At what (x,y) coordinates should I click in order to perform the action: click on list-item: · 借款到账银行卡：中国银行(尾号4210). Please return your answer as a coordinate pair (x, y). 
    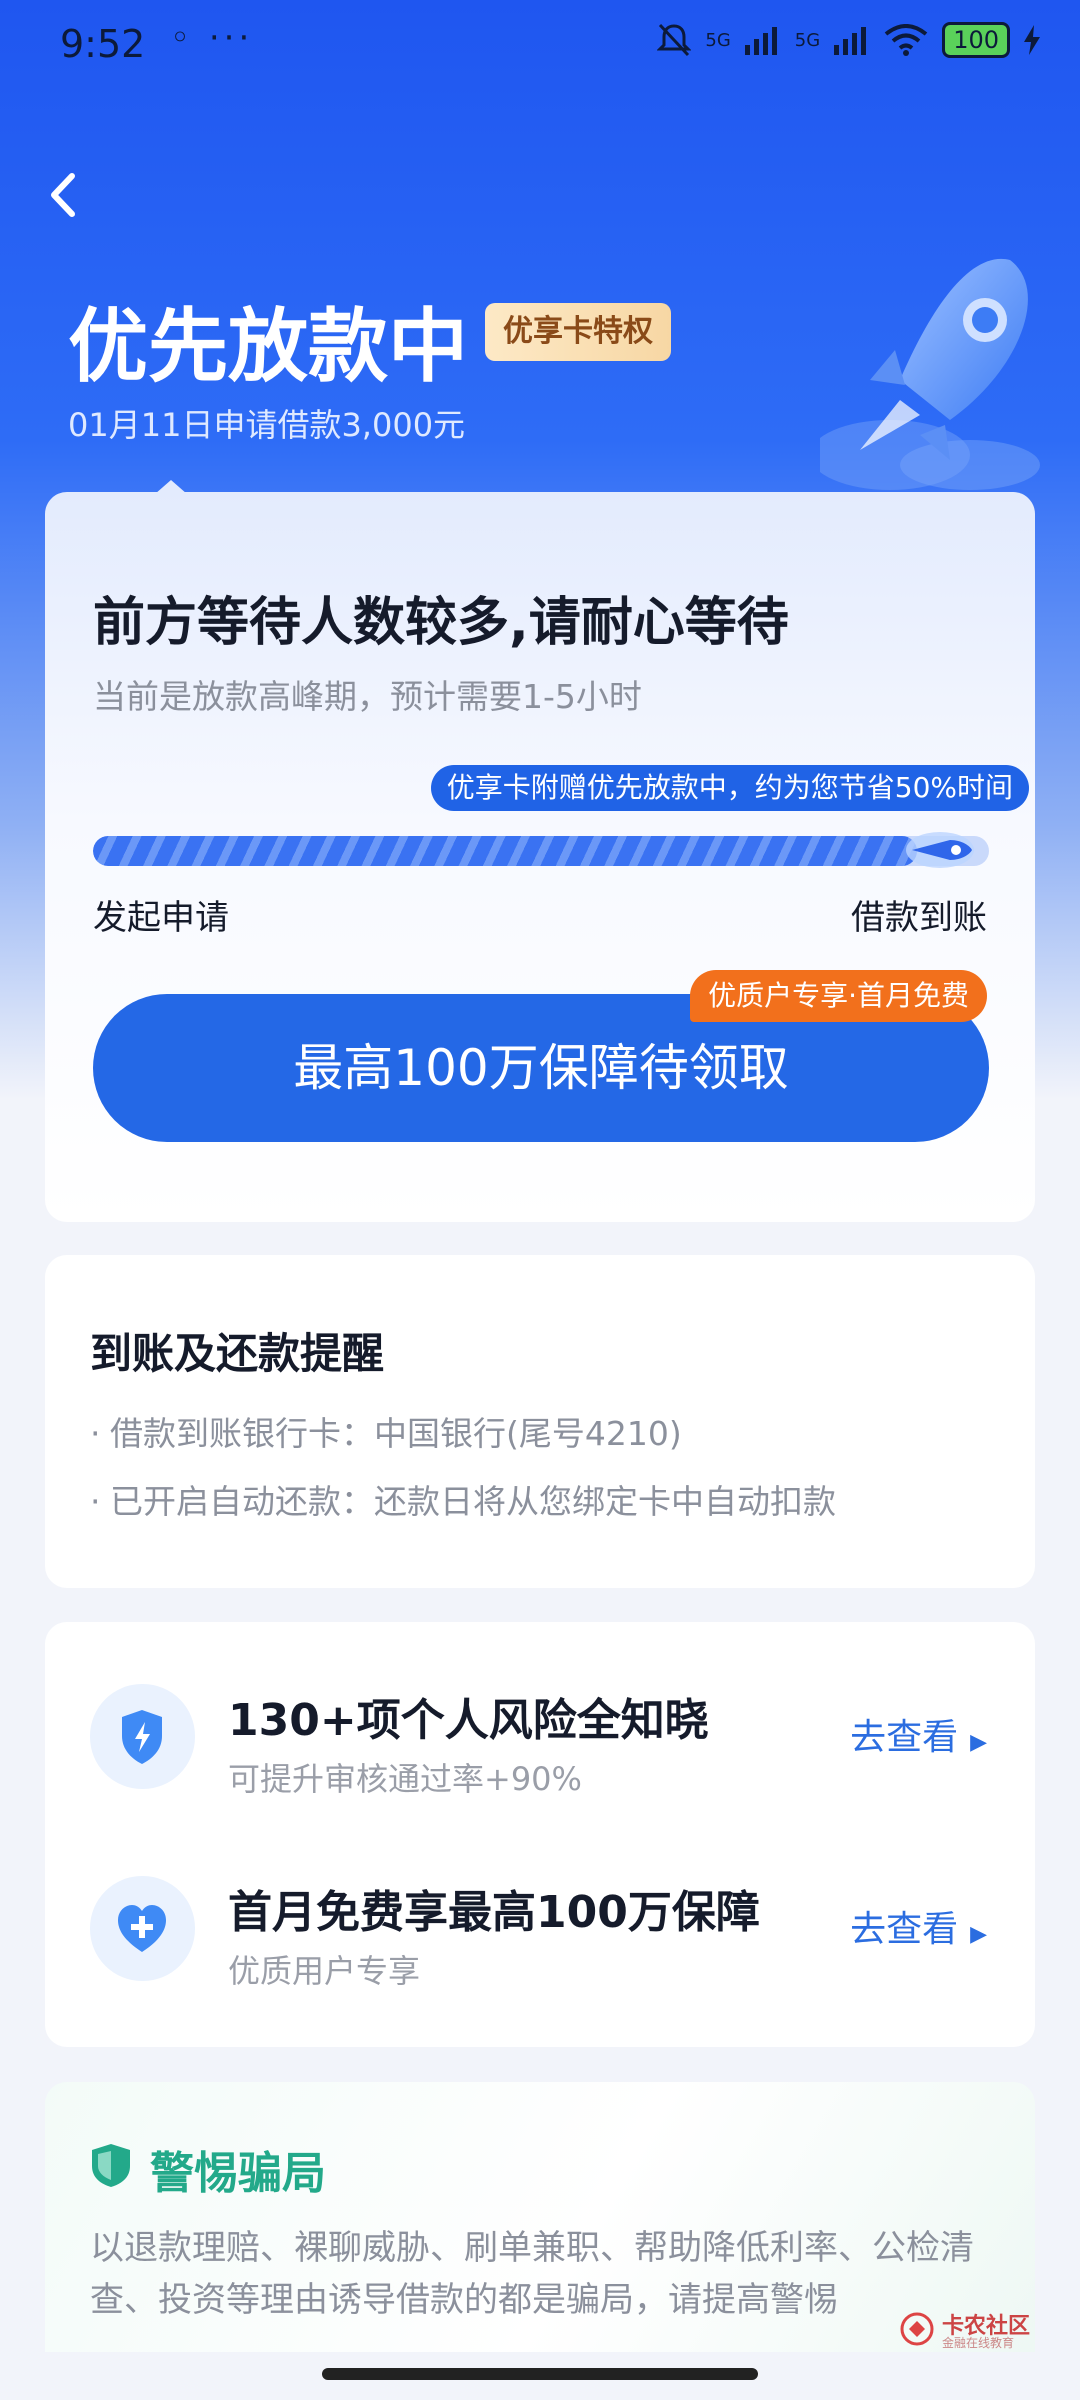
    Looking at the image, I should click on (386, 1431).